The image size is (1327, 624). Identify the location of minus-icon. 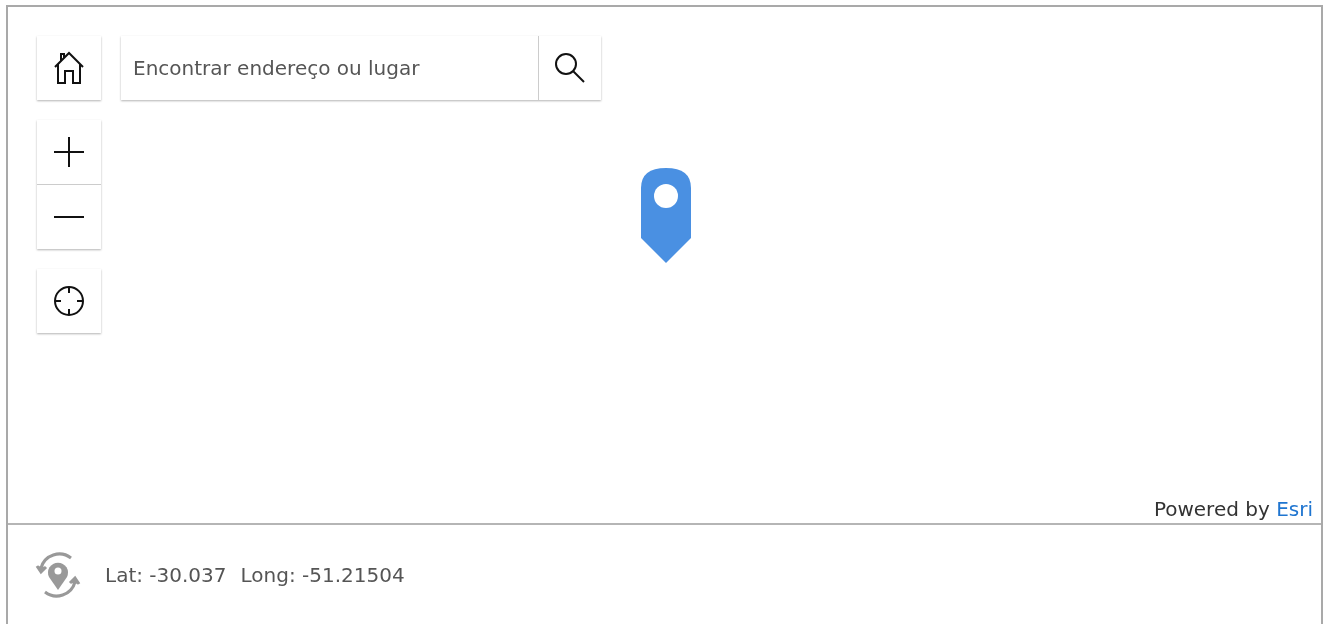
(69, 217).